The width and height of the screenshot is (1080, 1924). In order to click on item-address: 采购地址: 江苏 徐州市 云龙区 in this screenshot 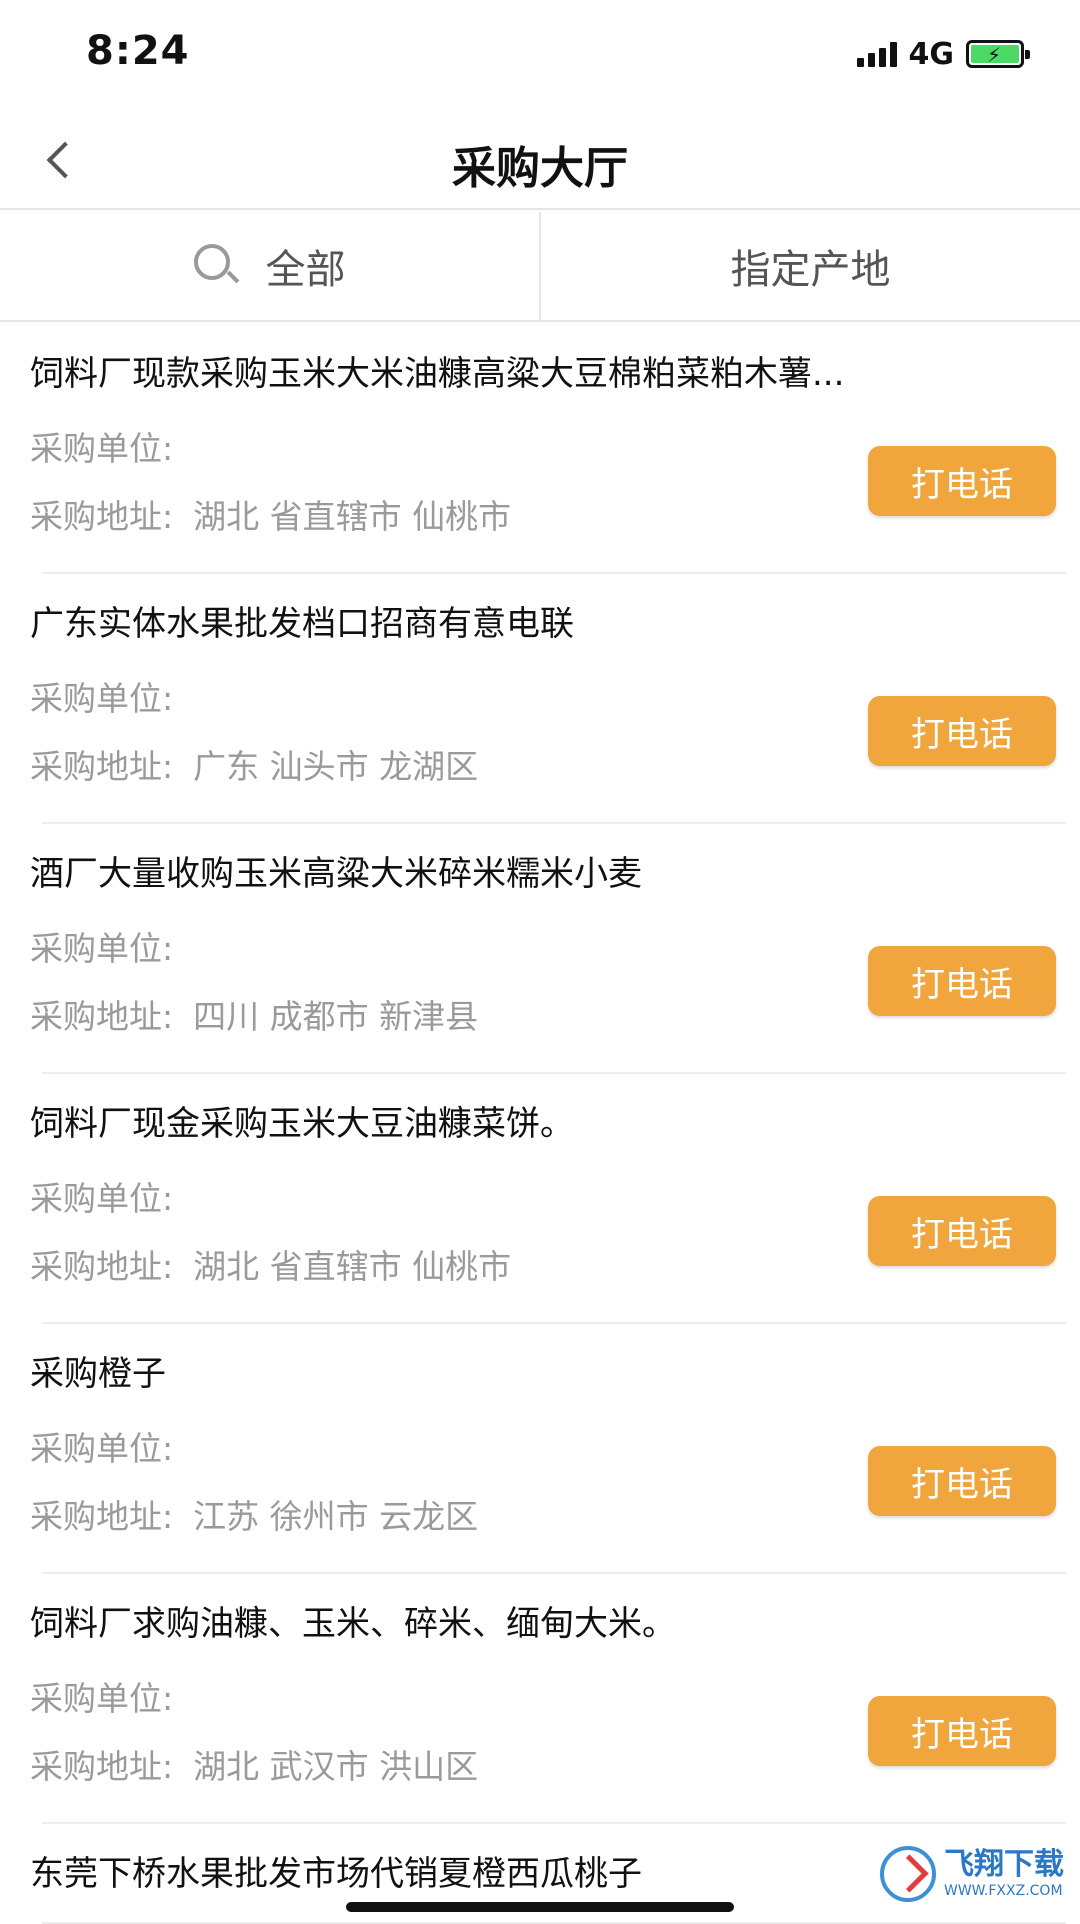, I will do `click(254, 1514)`.